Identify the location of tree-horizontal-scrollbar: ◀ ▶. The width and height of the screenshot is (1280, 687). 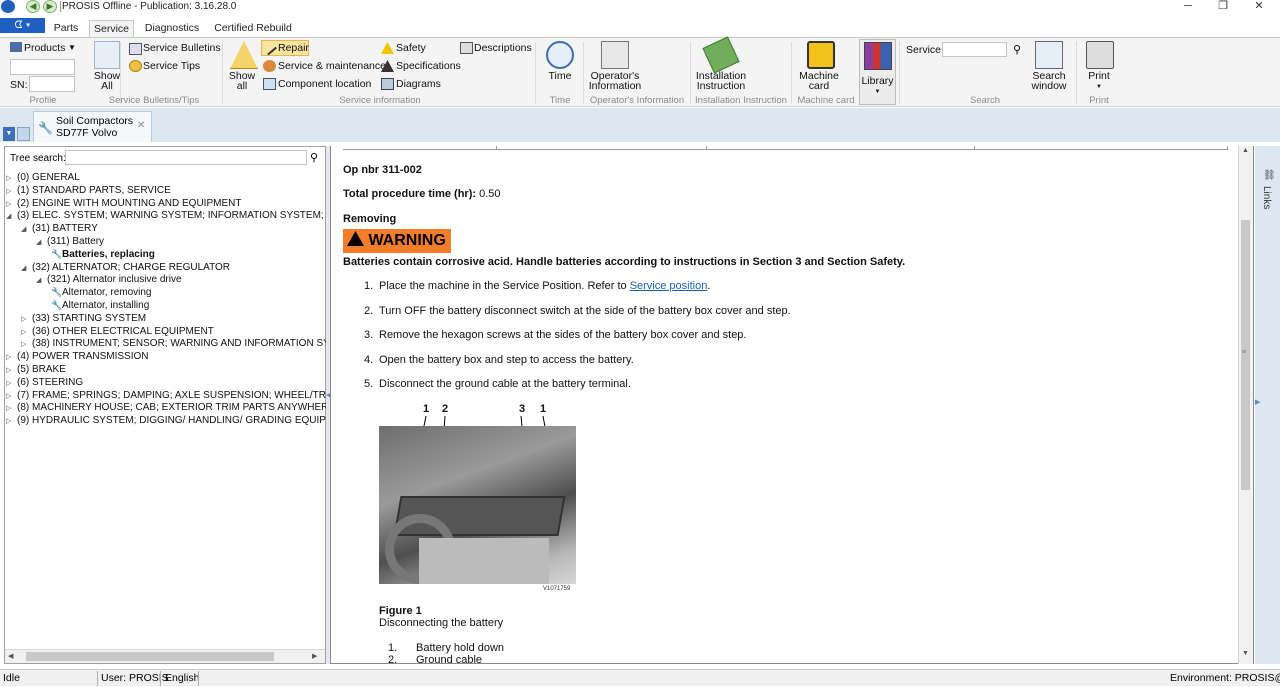
(165, 656).